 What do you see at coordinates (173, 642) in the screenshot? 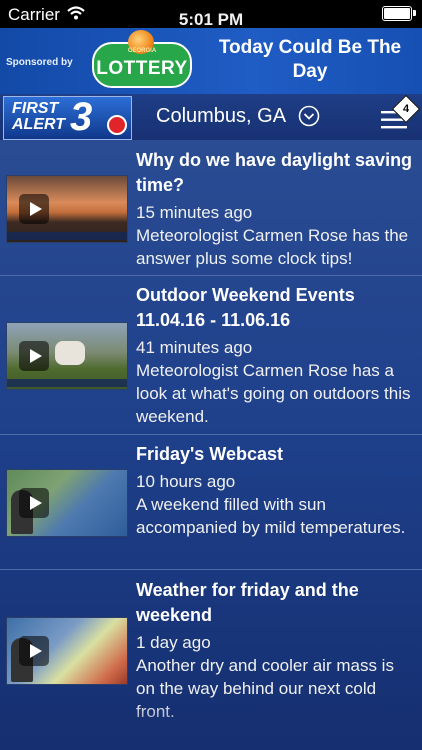
I see `item-time: 1 day ago` at bounding box center [173, 642].